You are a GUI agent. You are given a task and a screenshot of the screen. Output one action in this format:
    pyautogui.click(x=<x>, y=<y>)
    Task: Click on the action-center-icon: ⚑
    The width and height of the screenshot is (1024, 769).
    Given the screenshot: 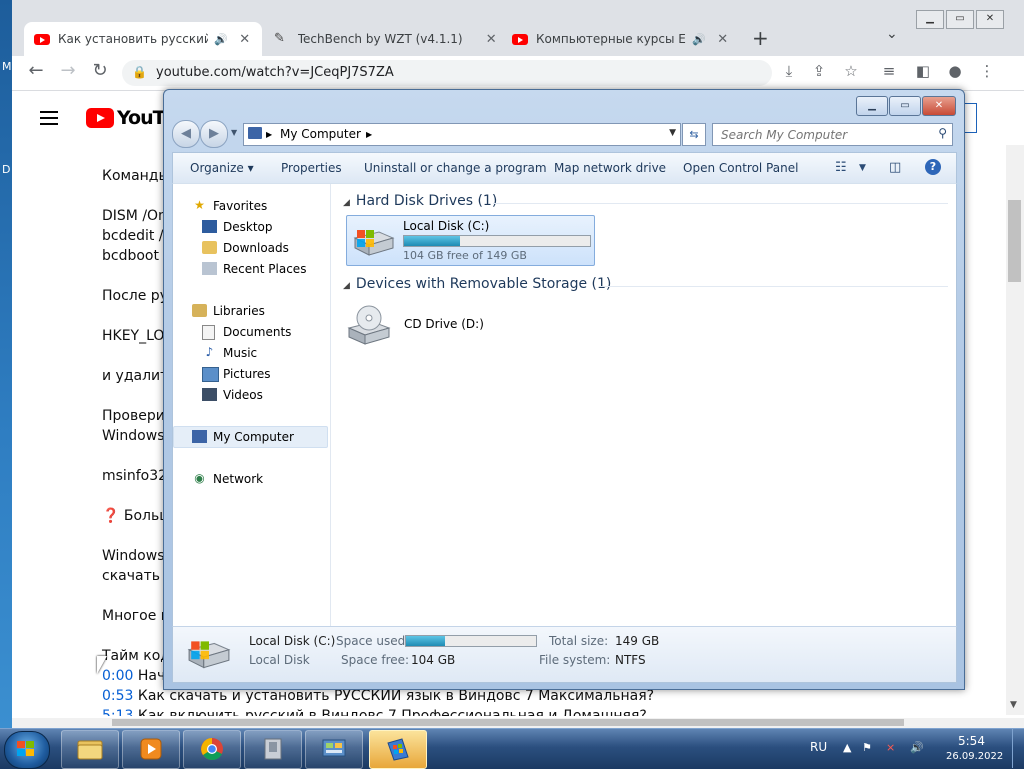 What is the action you would take?
    pyautogui.click(x=867, y=747)
    